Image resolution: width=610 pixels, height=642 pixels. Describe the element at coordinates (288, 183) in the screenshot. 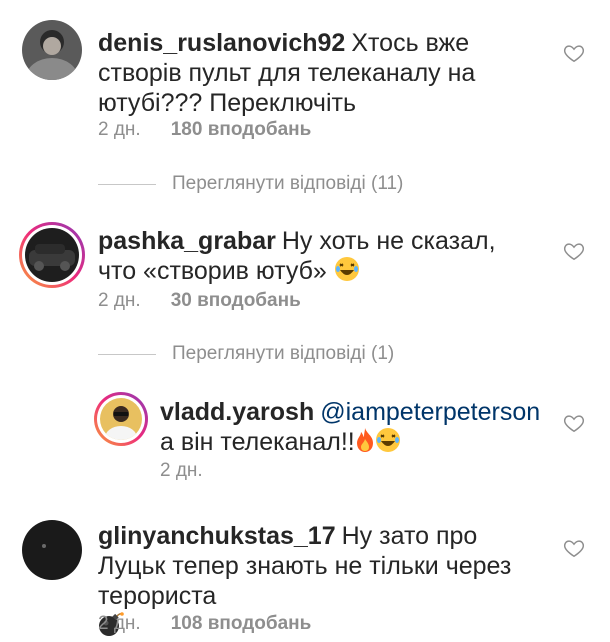

I see `view-replies-label: Переглянути відповіді (11)` at that location.